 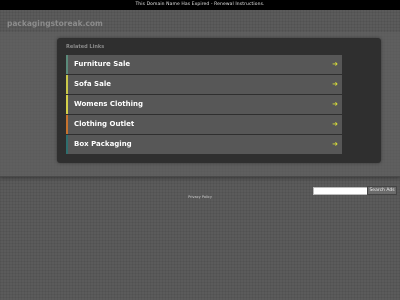 What do you see at coordinates (341, 191) in the screenshot?
I see `search-input` at bounding box center [341, 191].